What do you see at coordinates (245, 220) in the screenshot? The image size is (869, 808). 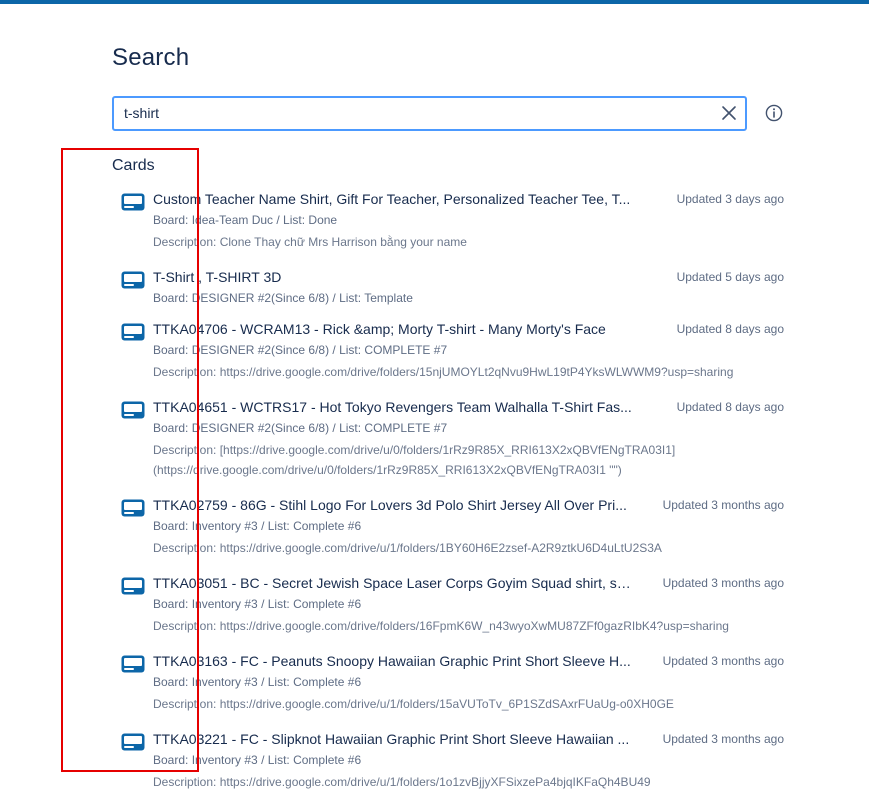 I see `card-board-list: Board: Idea-Team Duc / List: Done` at bounding box center [245, 220].